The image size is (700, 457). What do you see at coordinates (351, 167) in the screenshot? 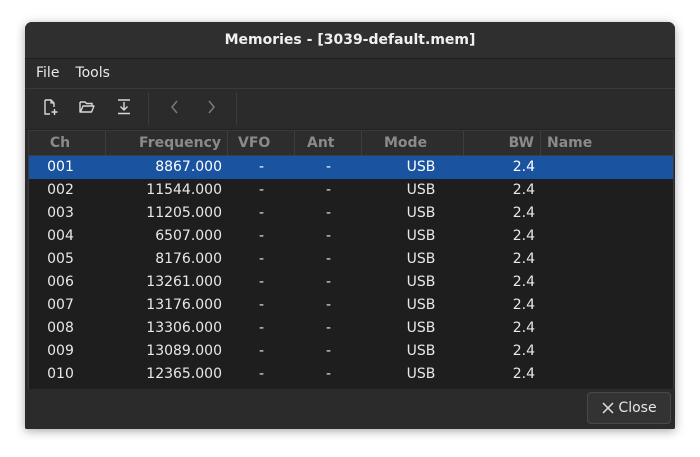
I see `table-row: 001 8867.000 - - USB 2.4` at bounding box center [351, 167].